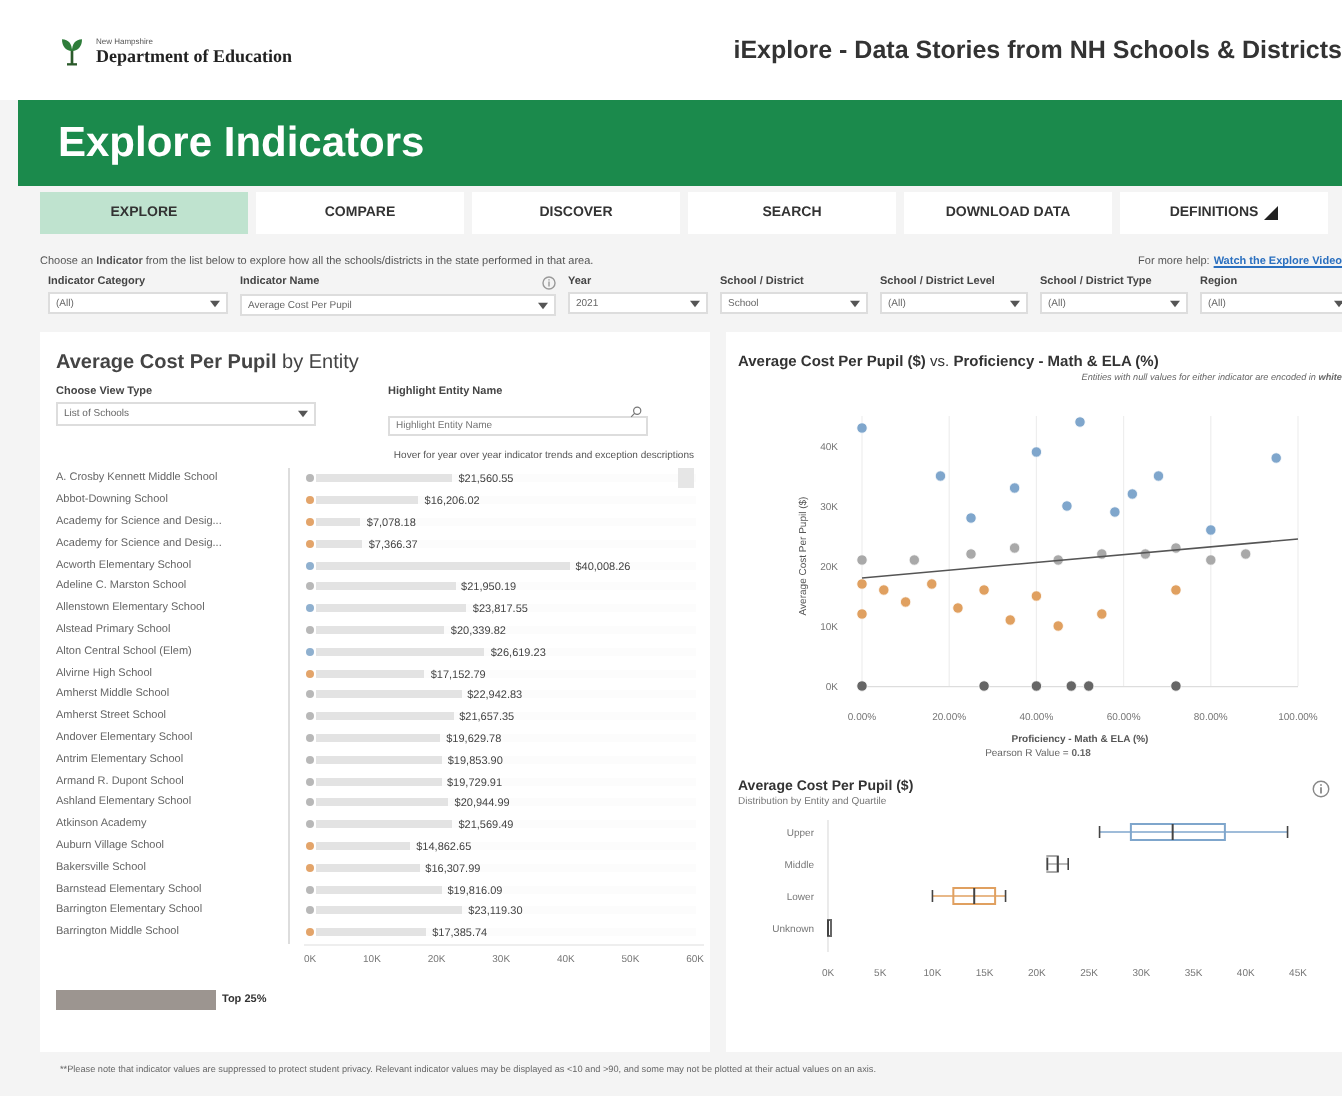 This screenshot has height=1096, width=1342. Describe the element at coordinates (1037, 50) in the screenshot. I see `site-title: iExplore - Data Stories from NH Schools & Districts` at that location.